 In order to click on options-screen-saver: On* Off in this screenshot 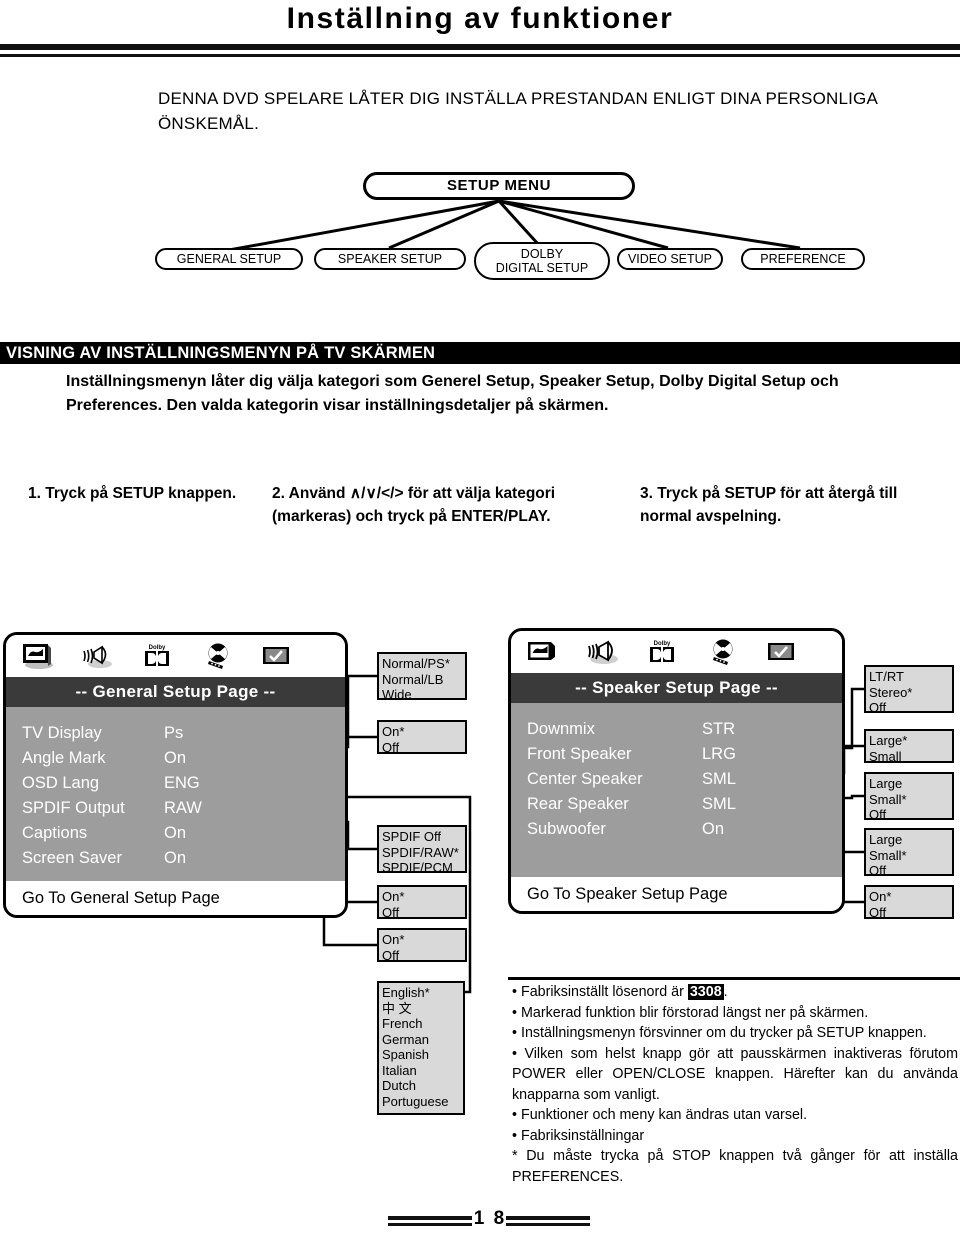, I will do `click(422, 945)`.